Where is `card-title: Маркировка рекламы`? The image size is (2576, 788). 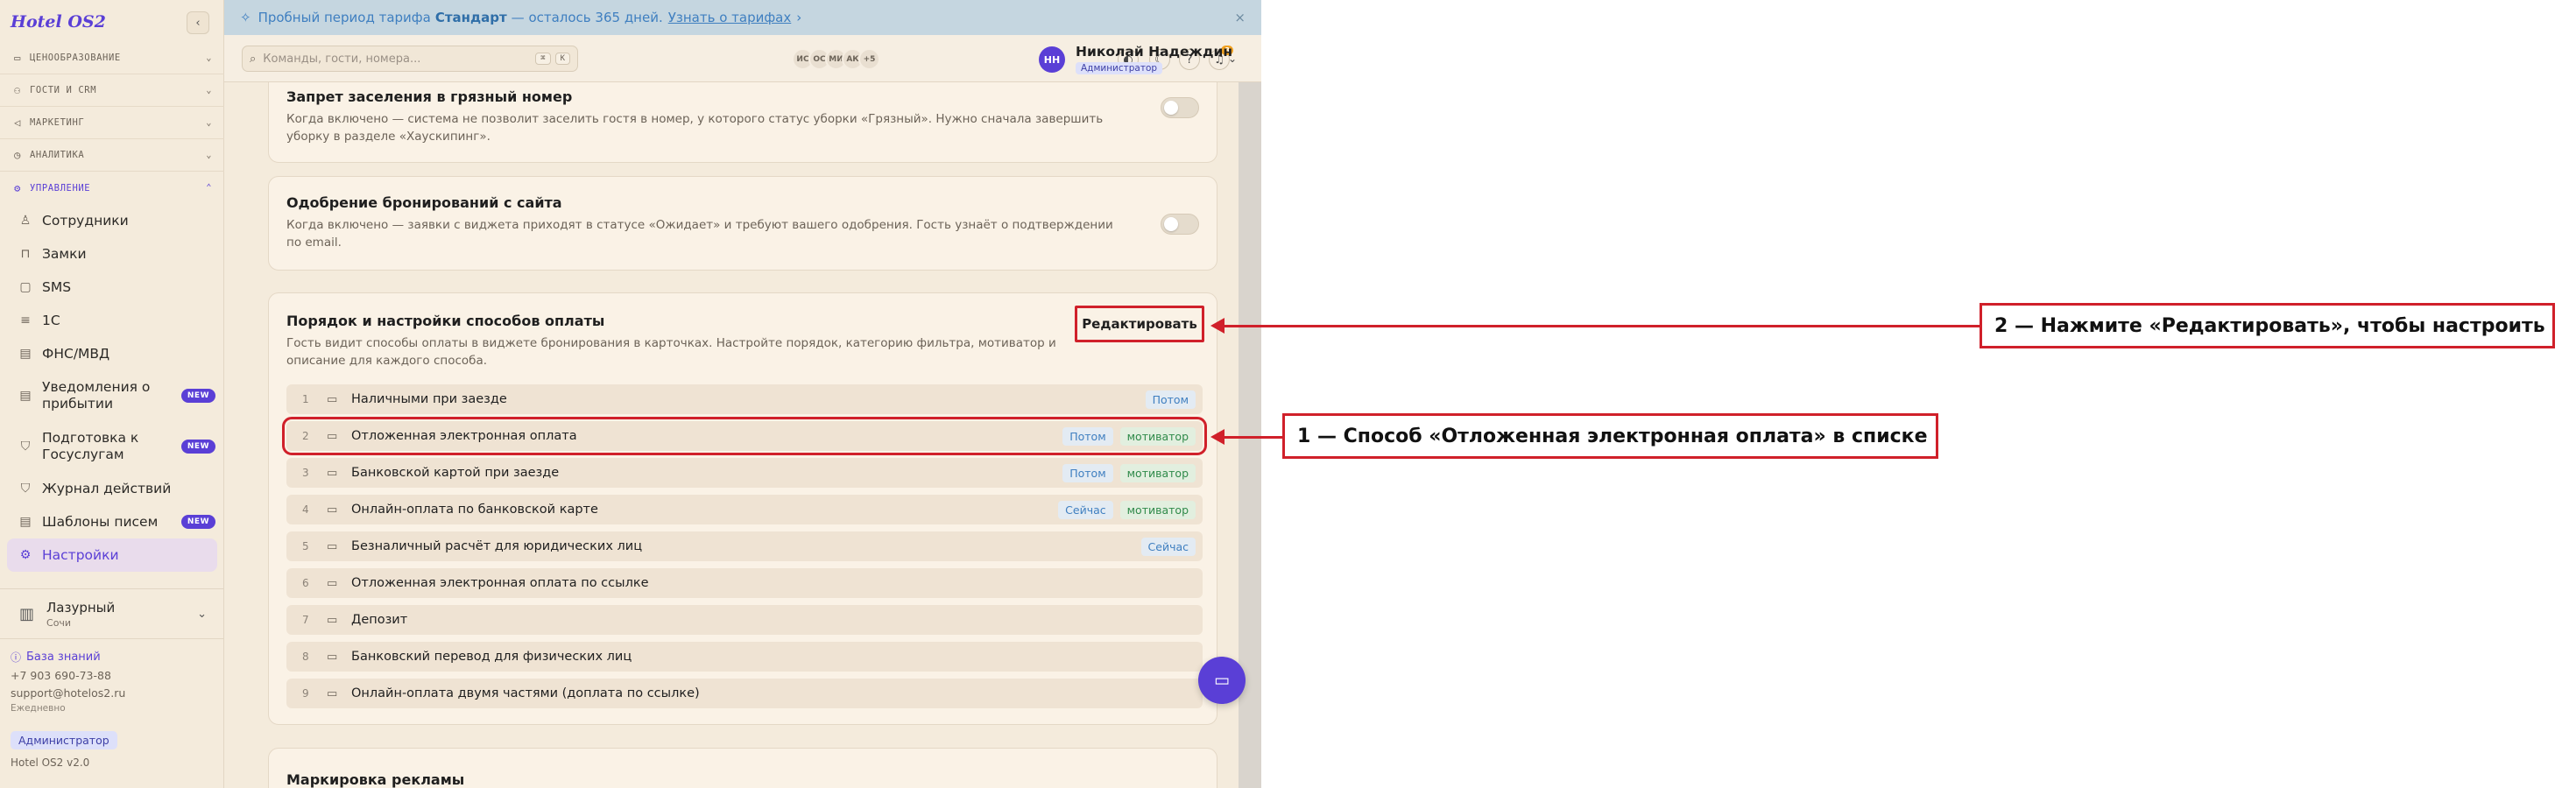 card-title: Маркировка рекламы is located at coordinates (375, 779).